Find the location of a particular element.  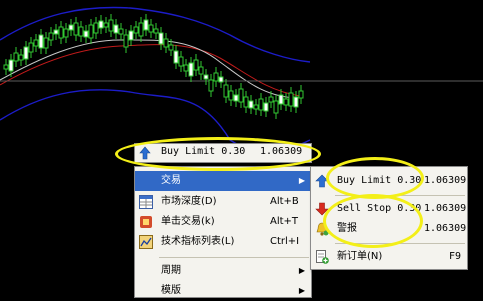

submenu-item-label: 警报 is located at coordinates (347, 228).